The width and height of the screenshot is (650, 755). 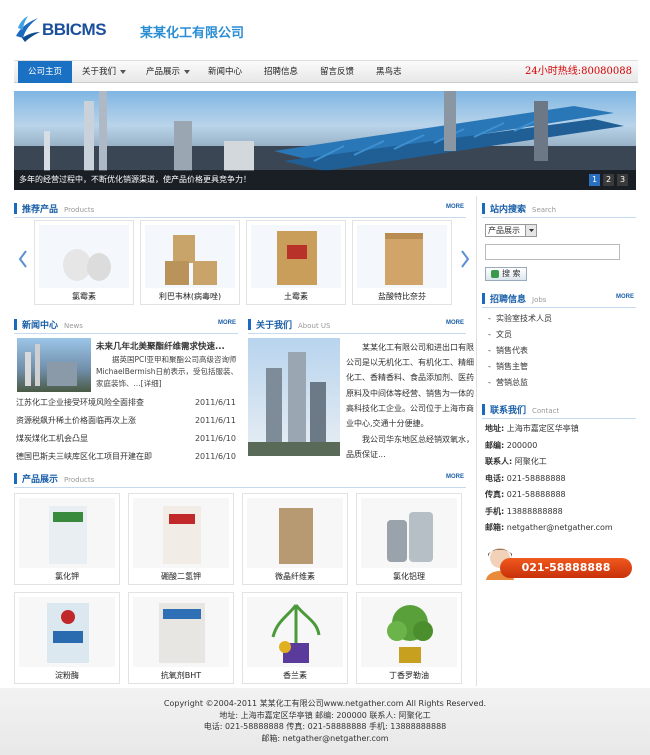 I want to click on recommend-product: 利巴韦林(病毒唑), so click(x=190, y=262).